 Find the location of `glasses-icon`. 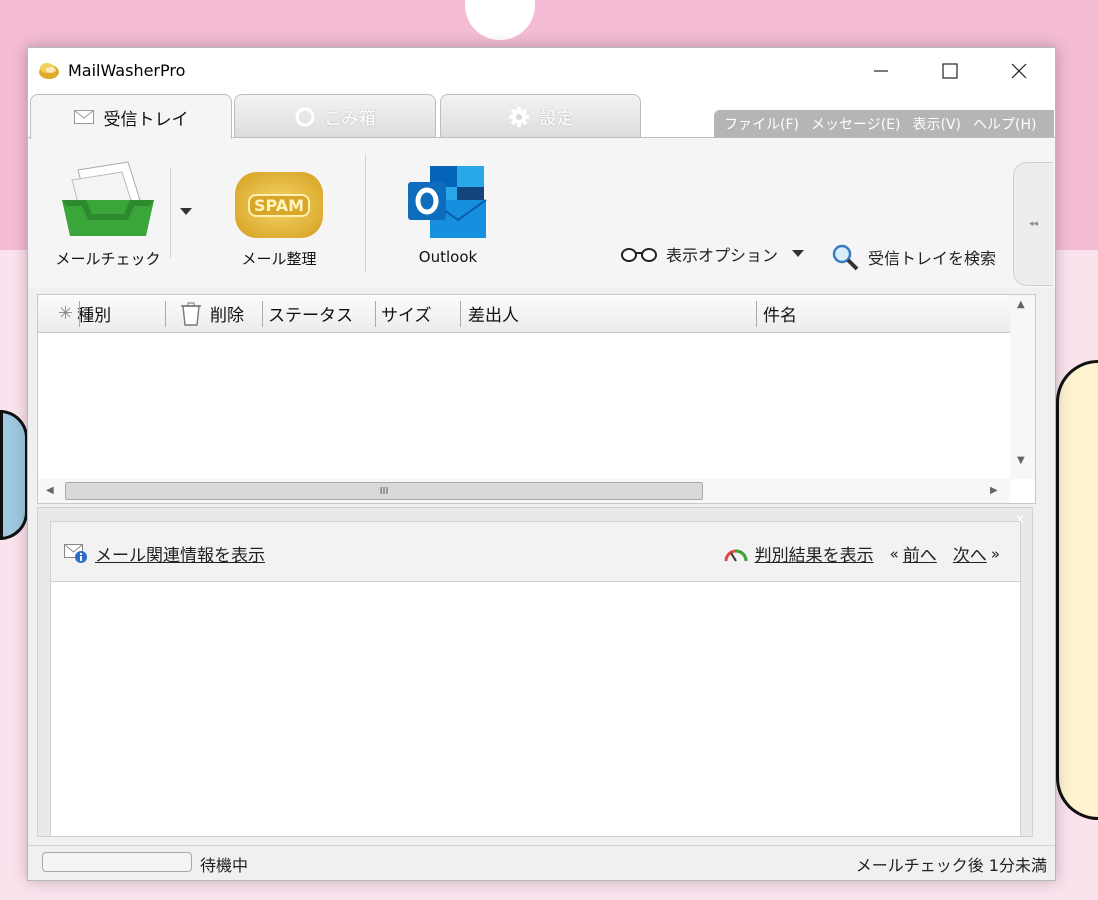

glasses-icon is located at coordinates (639, 255).